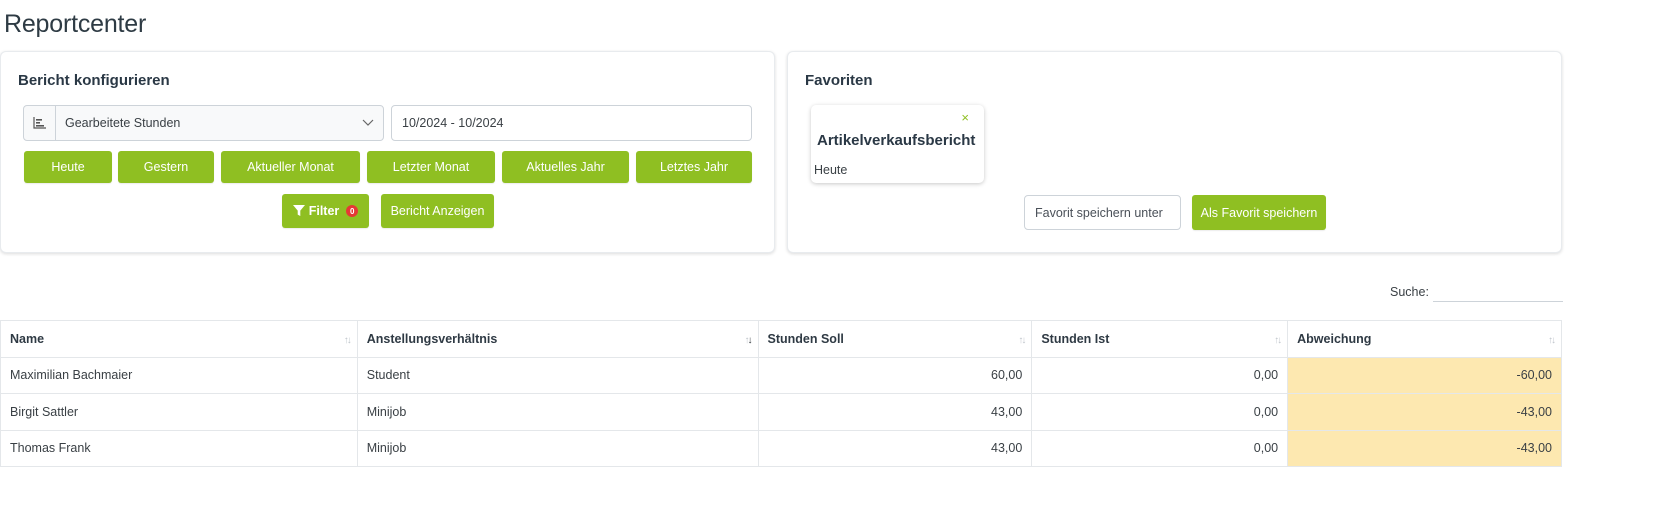 Image resolution: width=1669 pixels, height=508 pixels. I want to click on cell-name: Birgit Sattler, so click(179, 412).